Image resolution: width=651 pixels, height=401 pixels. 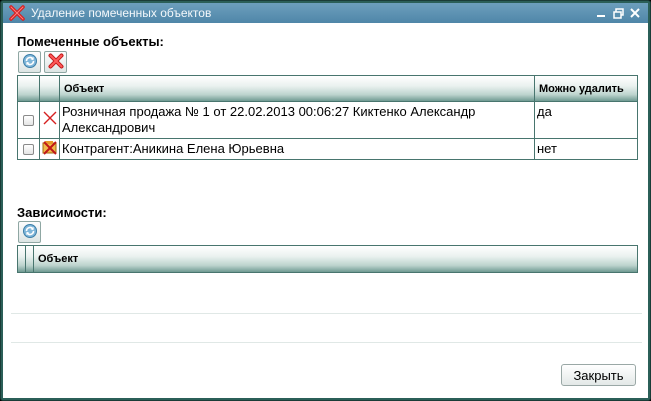 What do you see at coordinates (62, 212) in the screenshot?
I see `dependencies-label: Зависимости:` at bounding box center [62, 212].